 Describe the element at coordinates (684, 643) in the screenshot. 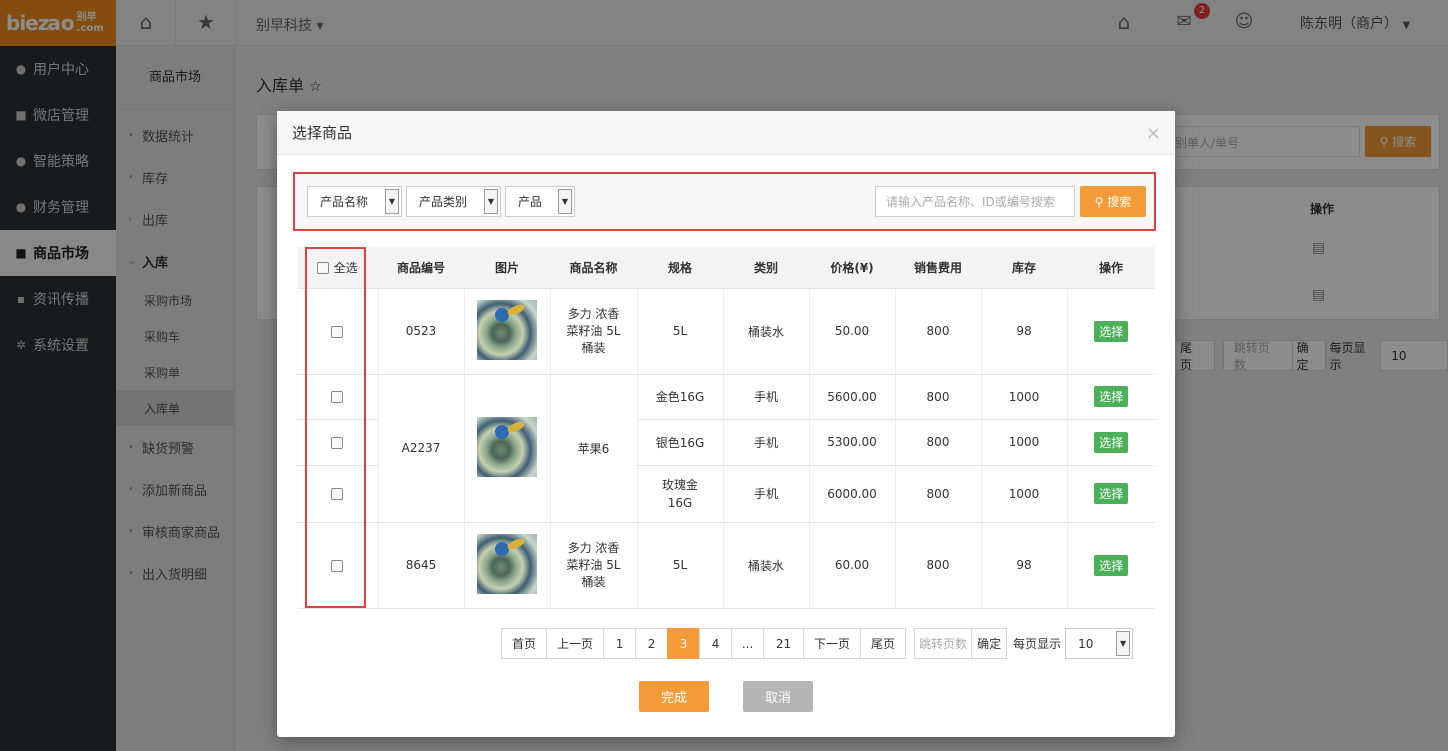

I see `page-3-current: 3` at that location.